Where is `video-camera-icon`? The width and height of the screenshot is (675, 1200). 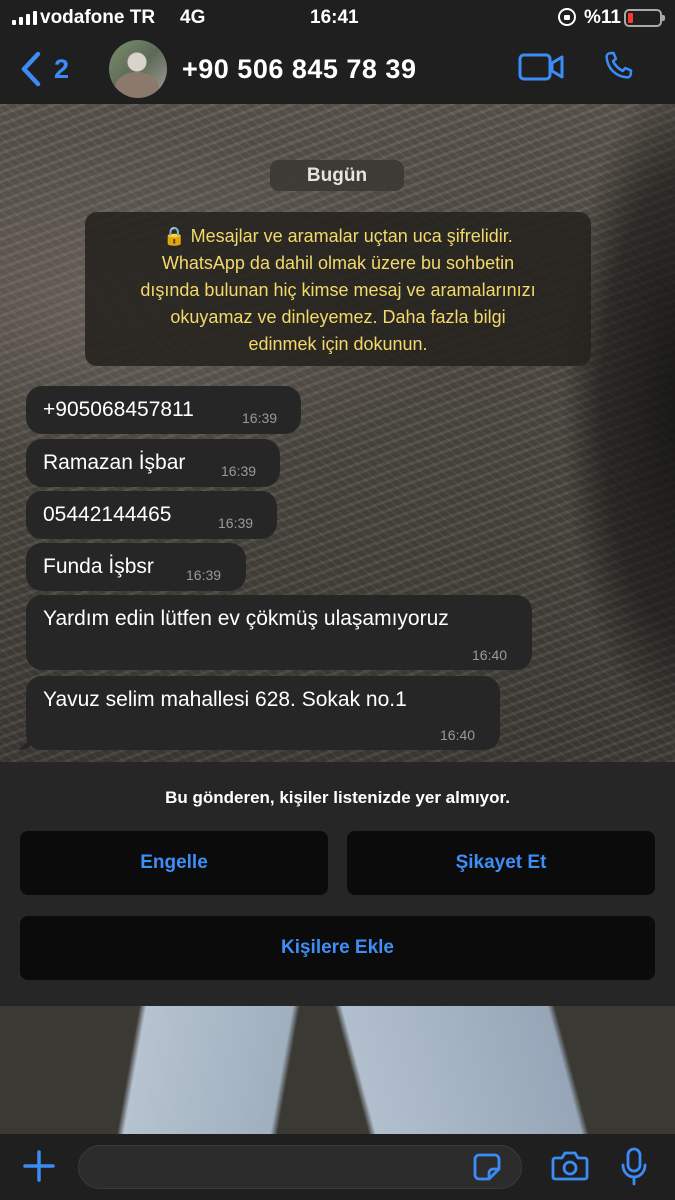
video-camera-icon is located at coordinates (541, 67).